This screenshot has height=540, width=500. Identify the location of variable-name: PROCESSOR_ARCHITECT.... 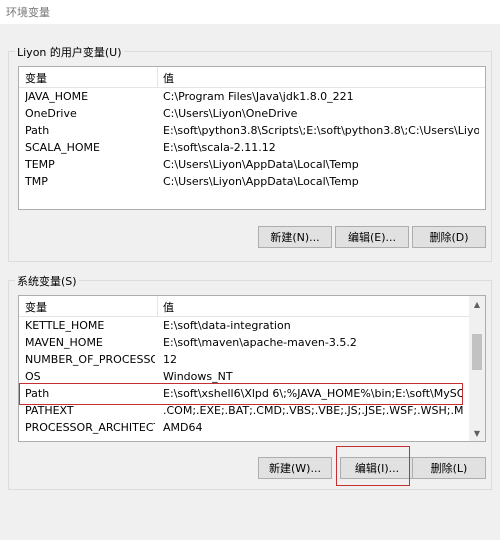
(90, 427).